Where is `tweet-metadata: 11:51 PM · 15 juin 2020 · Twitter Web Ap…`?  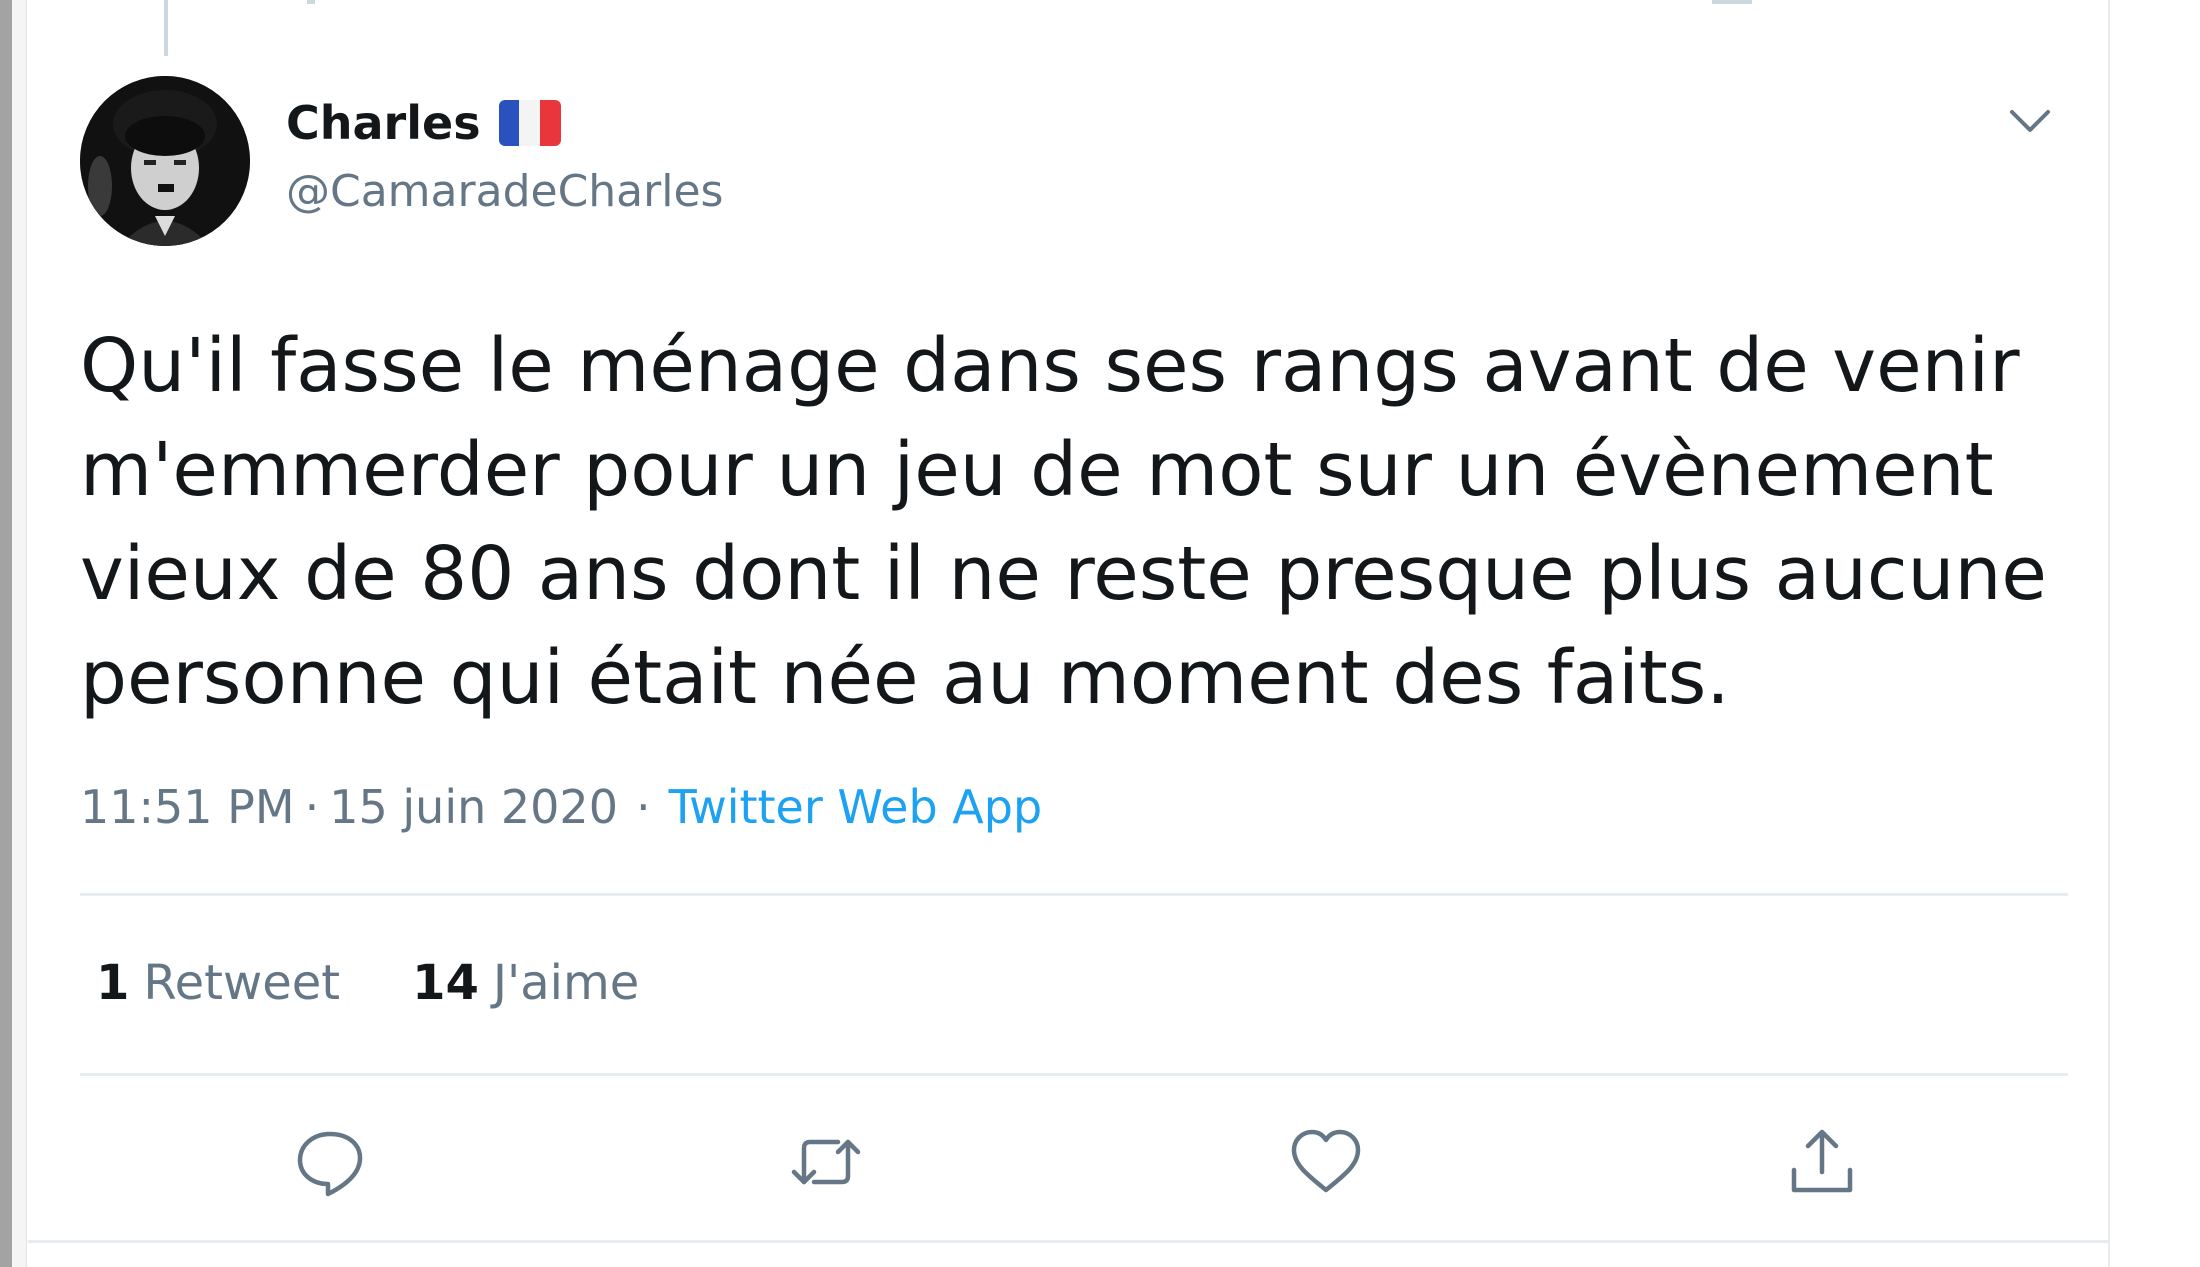
tweet-metadata: 11:51 PM · 15 juin 2020 · Twitter Web Ap… is located at coordinates (561, 807).